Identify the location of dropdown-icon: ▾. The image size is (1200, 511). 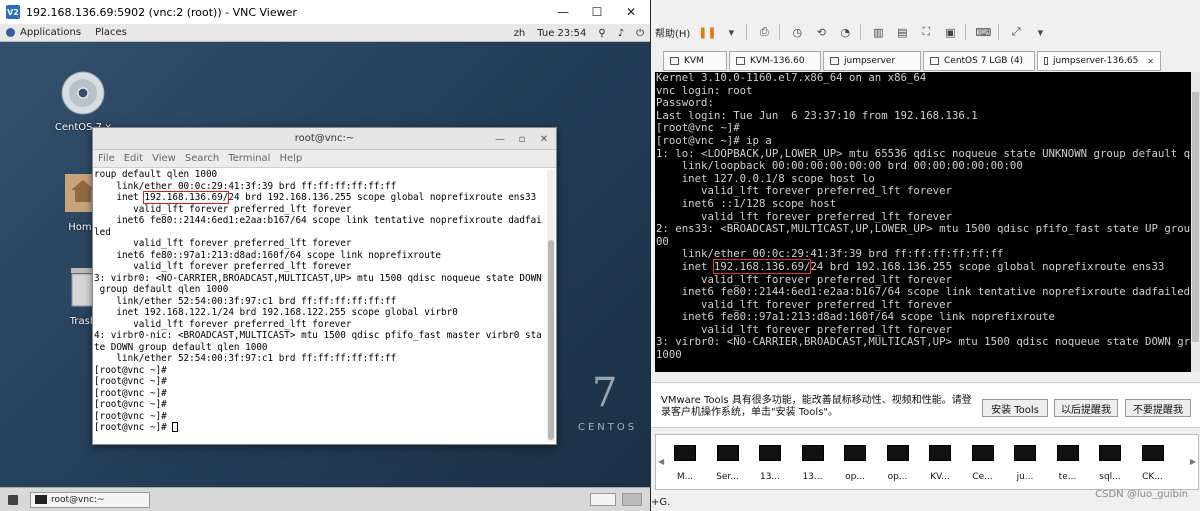
(731, 32).